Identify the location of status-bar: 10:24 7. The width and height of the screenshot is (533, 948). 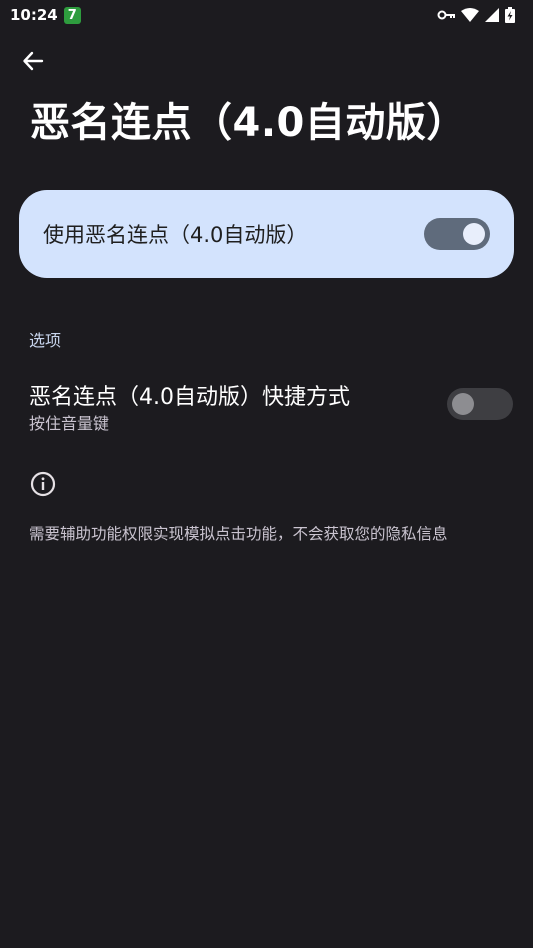
(266, 15).